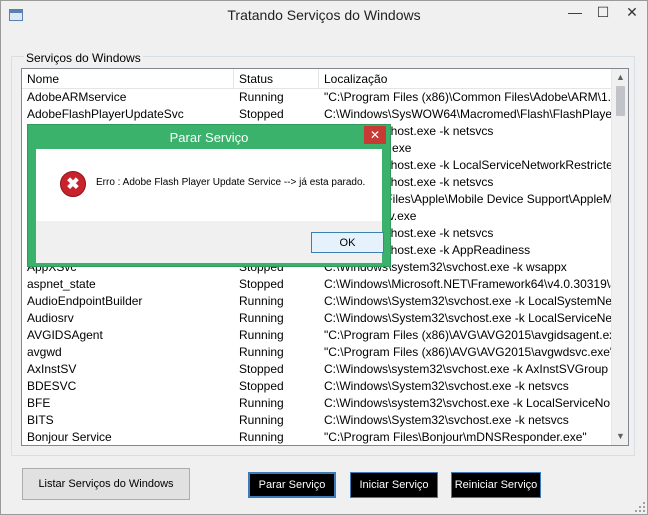  Describe the element at coordinates (61, 284) in the screenshot. I see `cell-name: aspnet_state` at that location.